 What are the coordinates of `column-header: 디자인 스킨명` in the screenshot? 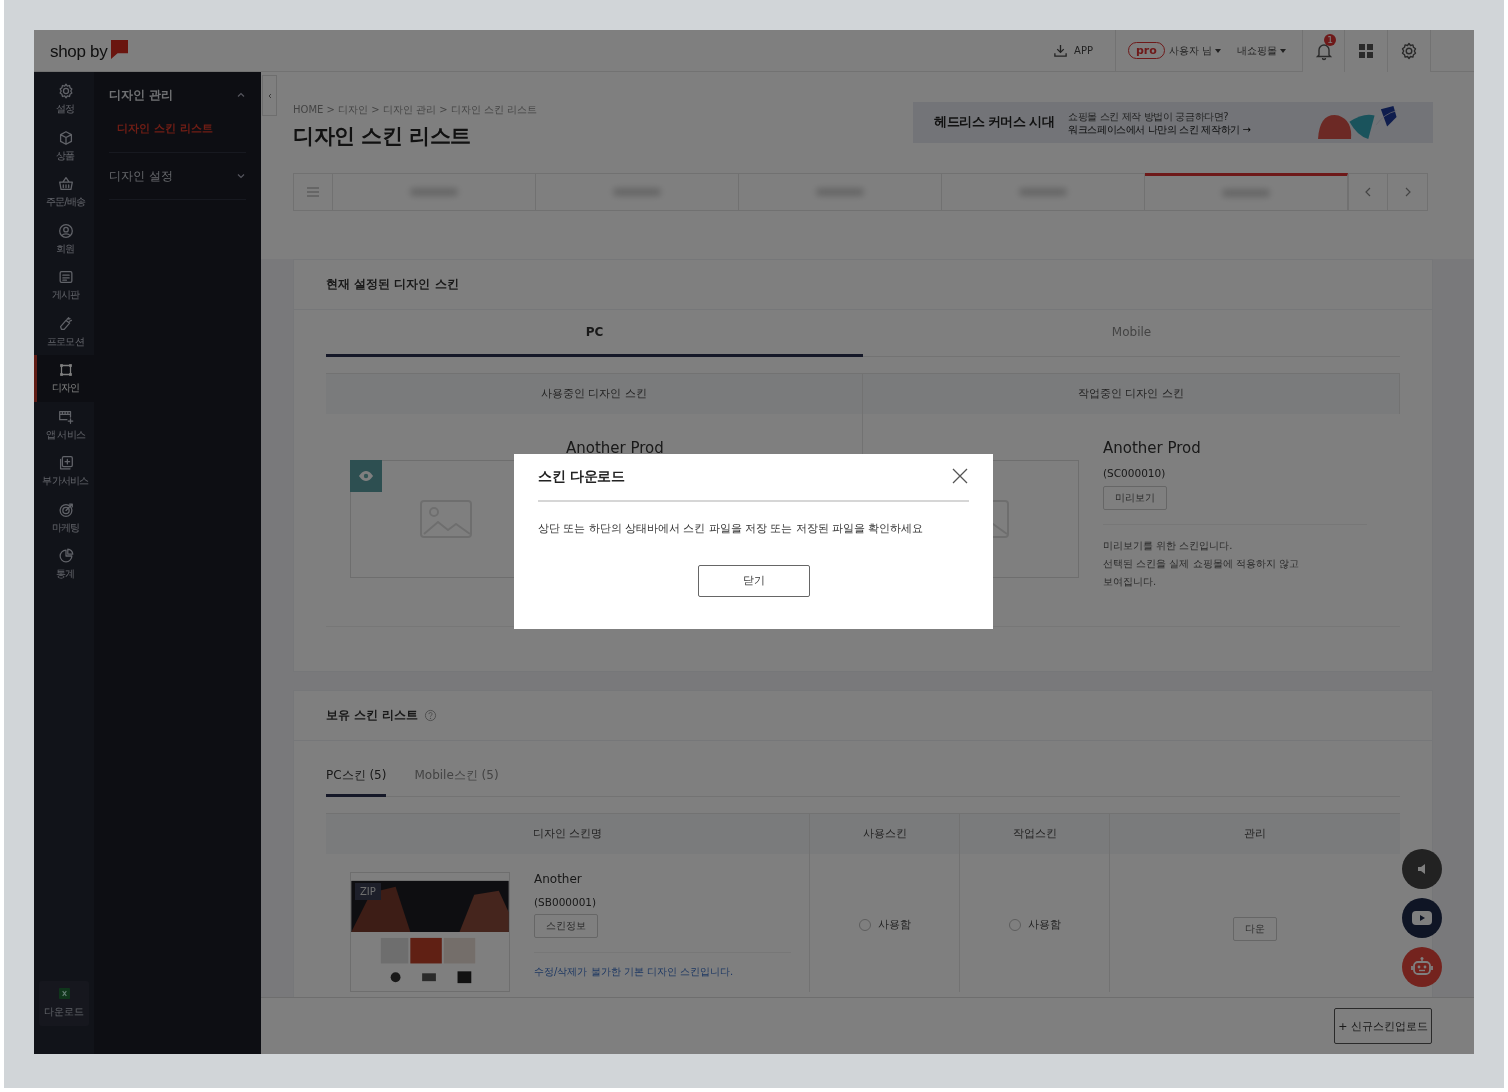 It's located at (568, 834).